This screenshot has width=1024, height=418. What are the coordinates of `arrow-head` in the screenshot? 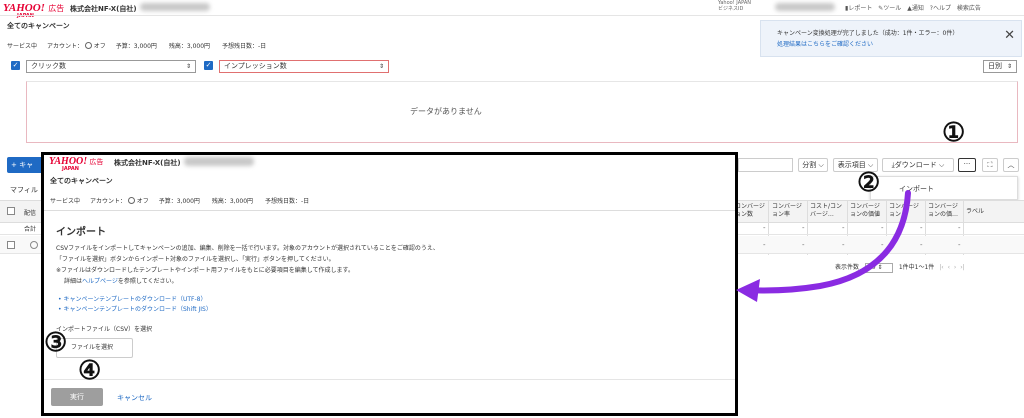 It's located at (748, 290).